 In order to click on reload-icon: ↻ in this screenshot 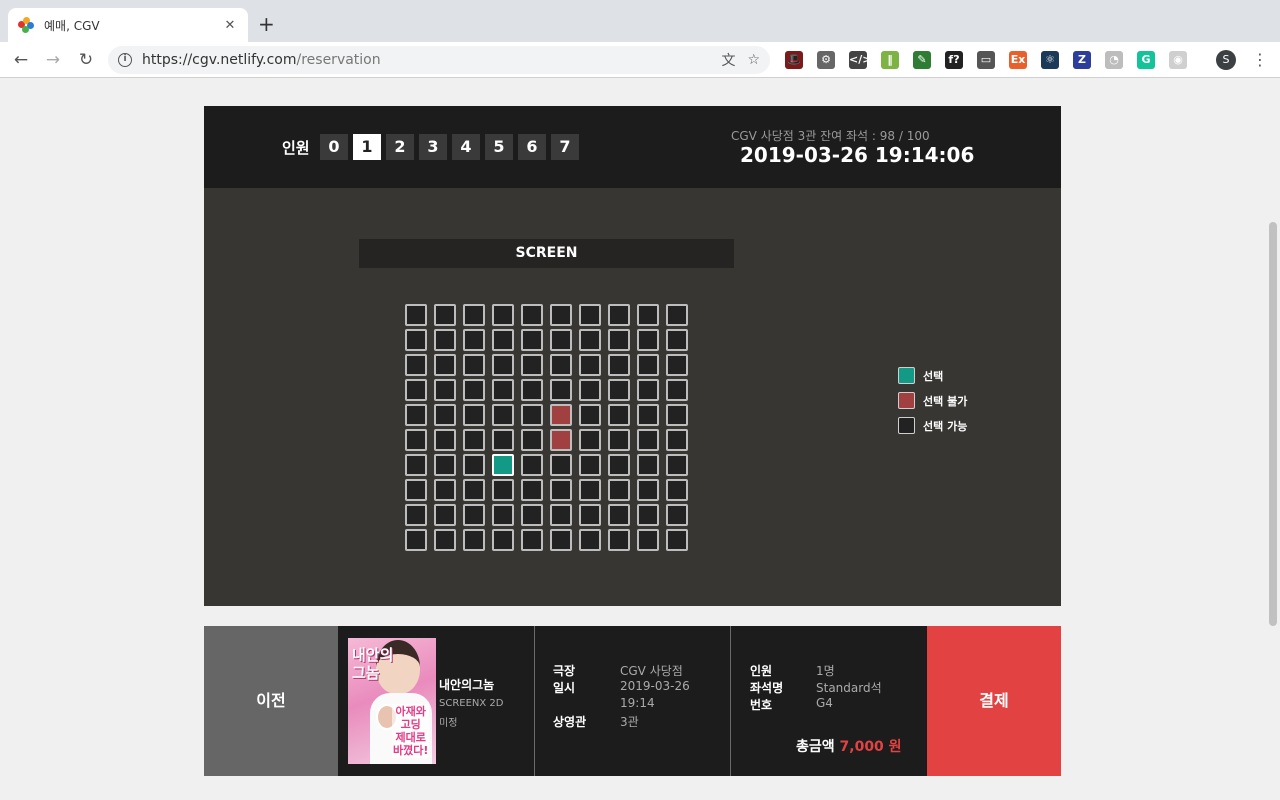, I will do `click(86, 60)`.